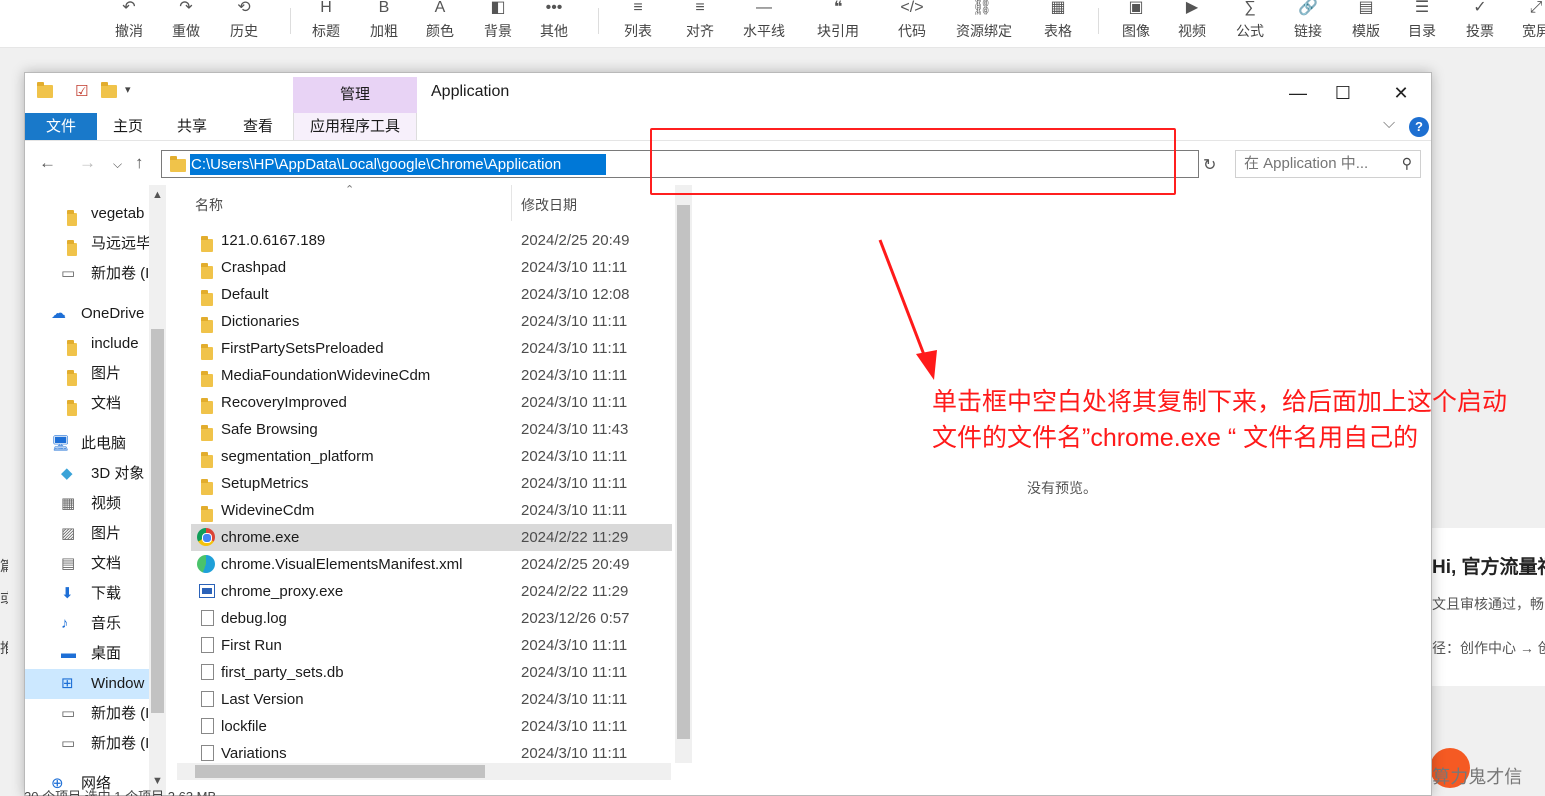 The width and height of the screenshot is (1545, 796). I want to click on nav-item: ⬇ 下载, so click(87, 594).